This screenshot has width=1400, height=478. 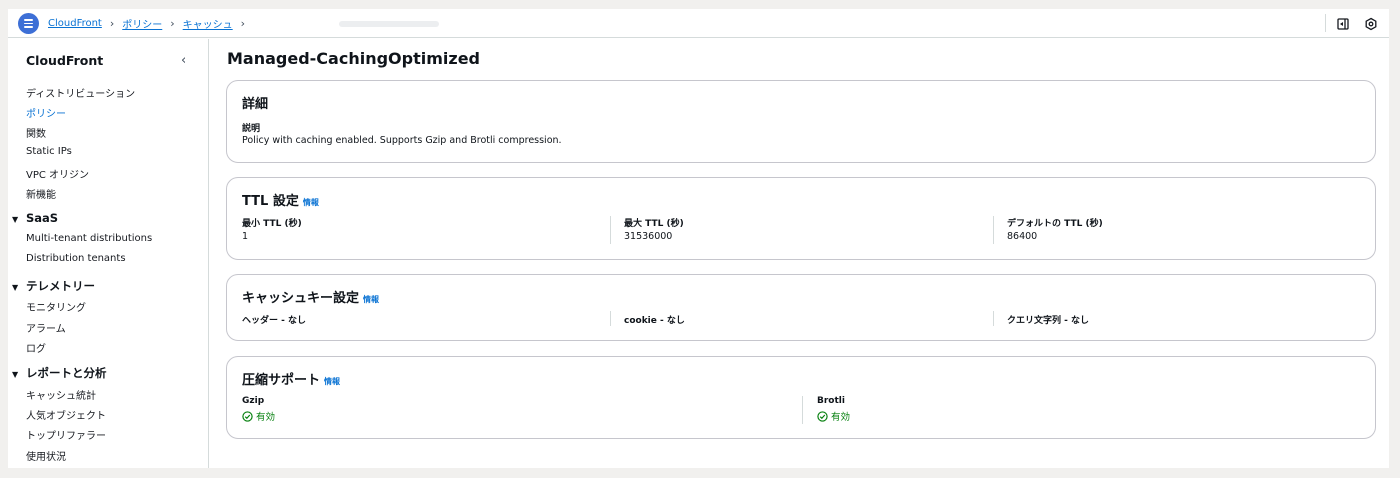 What do you see at coordinates (57, 173) in the screenshot?
I see `sidebar-item-vpc-origins: VPC オリジン` at bounding box center [57, 173].